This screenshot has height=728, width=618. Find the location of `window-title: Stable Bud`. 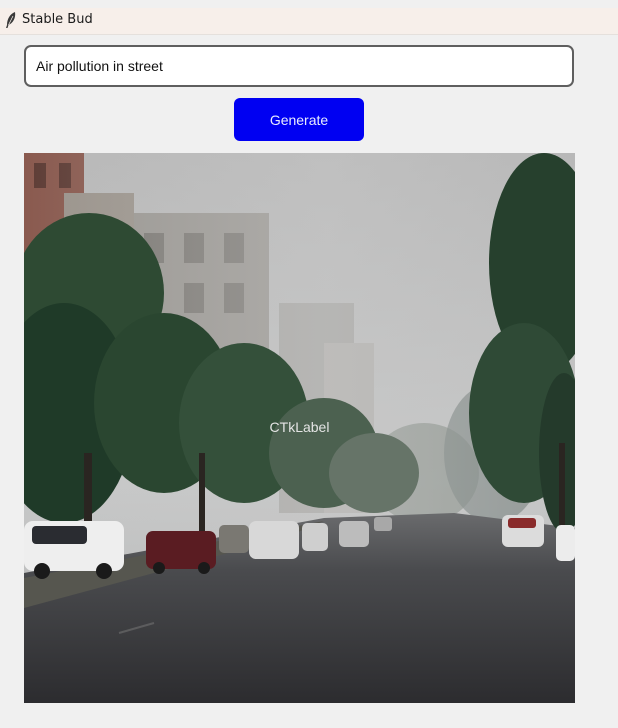

window-title: Stable Bud is located at coordinates (57, 19).